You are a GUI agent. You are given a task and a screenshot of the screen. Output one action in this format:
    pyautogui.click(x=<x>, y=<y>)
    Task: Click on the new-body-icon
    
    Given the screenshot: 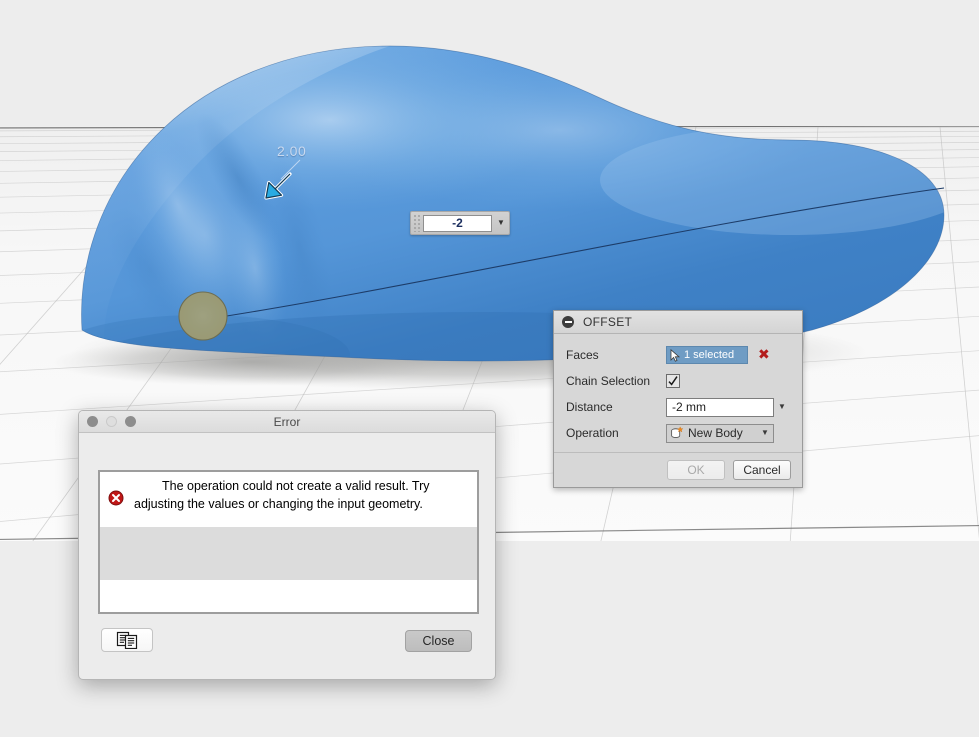 What is the action you would take?
    pyautogui.click(x=677, y=432)
    